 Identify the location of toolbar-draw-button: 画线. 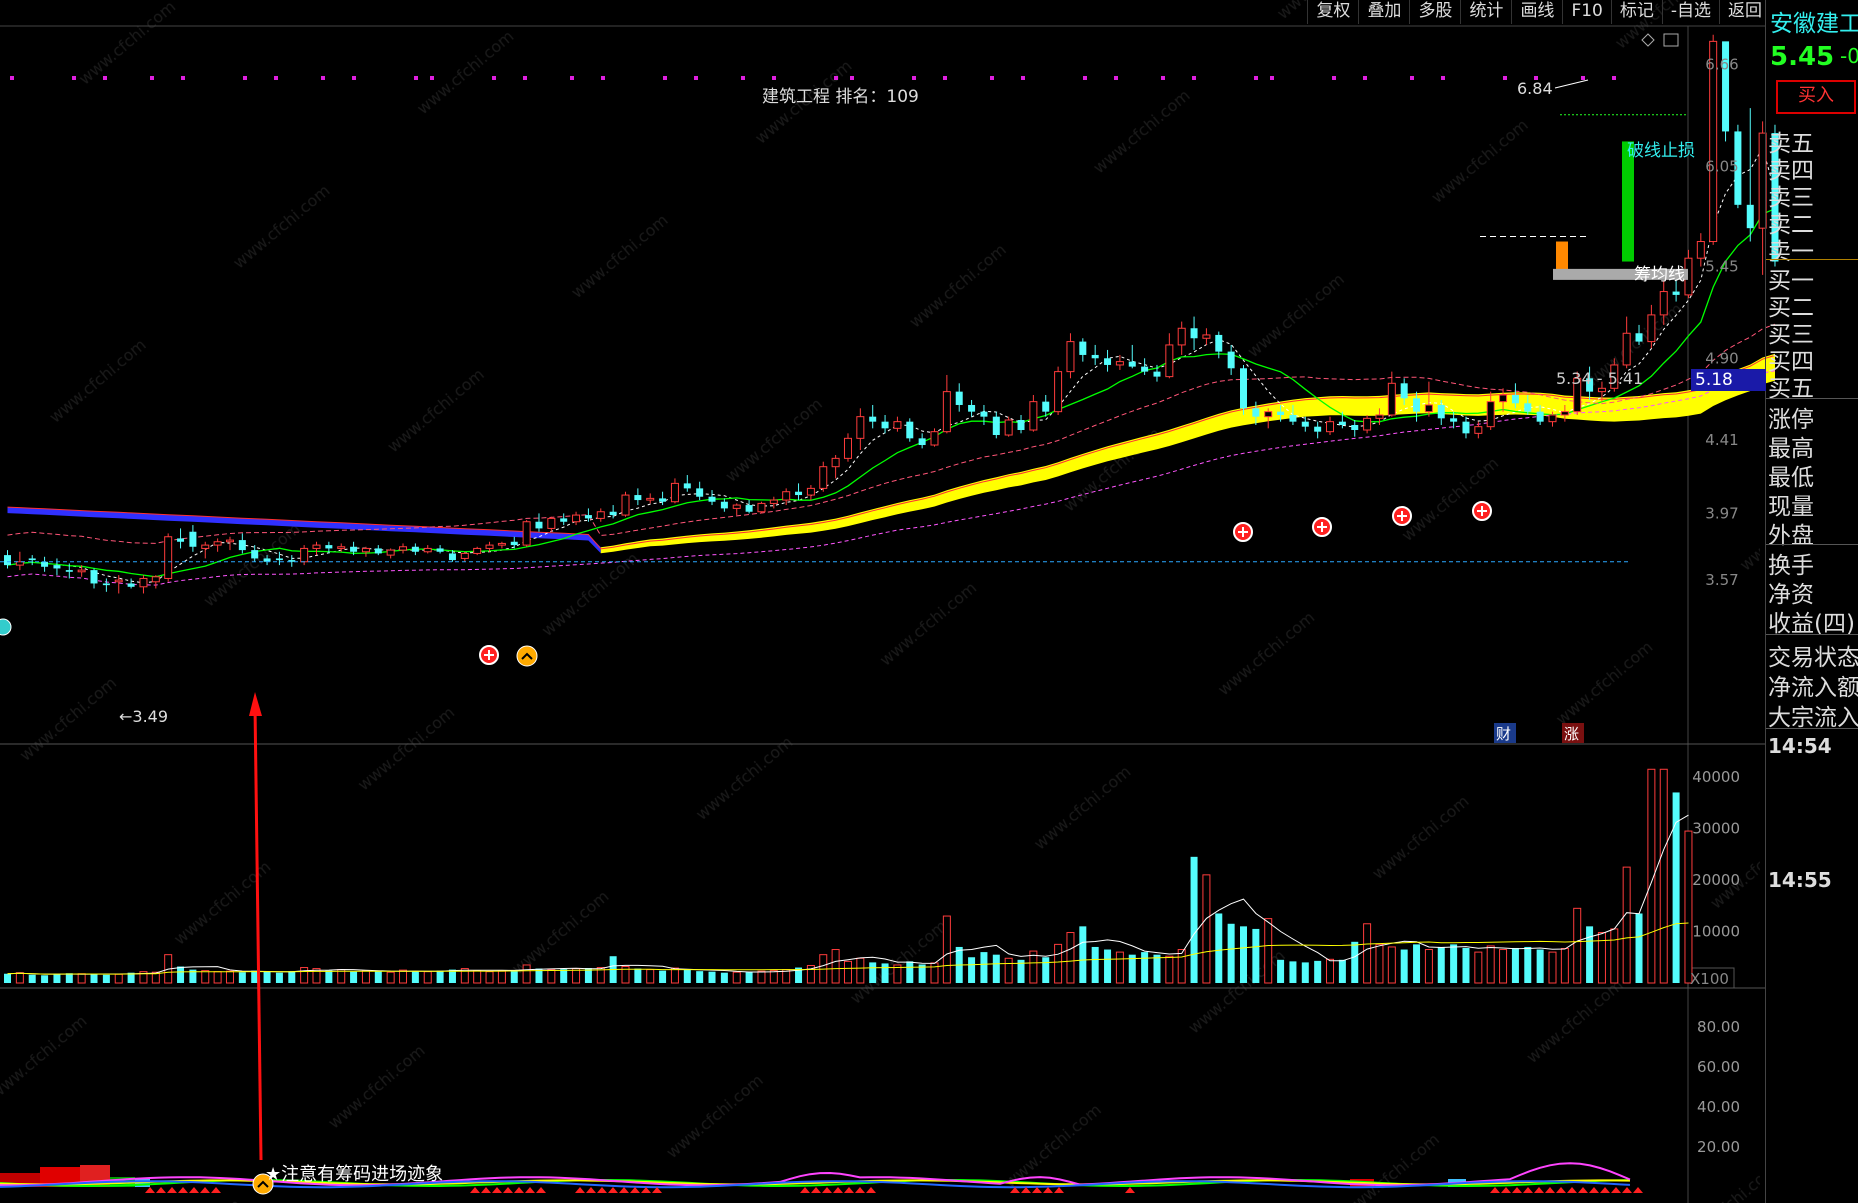
(1536, 12).